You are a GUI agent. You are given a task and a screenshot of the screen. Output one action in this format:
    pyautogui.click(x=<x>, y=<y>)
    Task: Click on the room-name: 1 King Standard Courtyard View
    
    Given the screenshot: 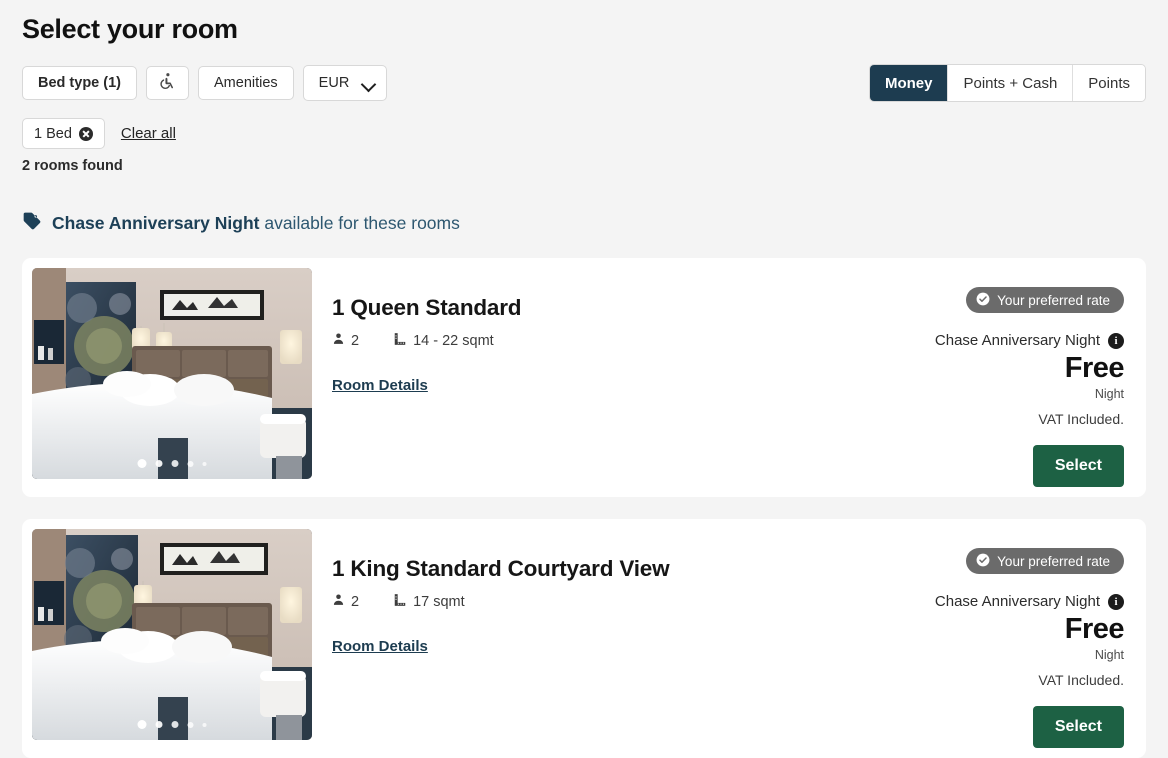 What is the action you would take?
    pyautogui.click(x=501, y=568)
    